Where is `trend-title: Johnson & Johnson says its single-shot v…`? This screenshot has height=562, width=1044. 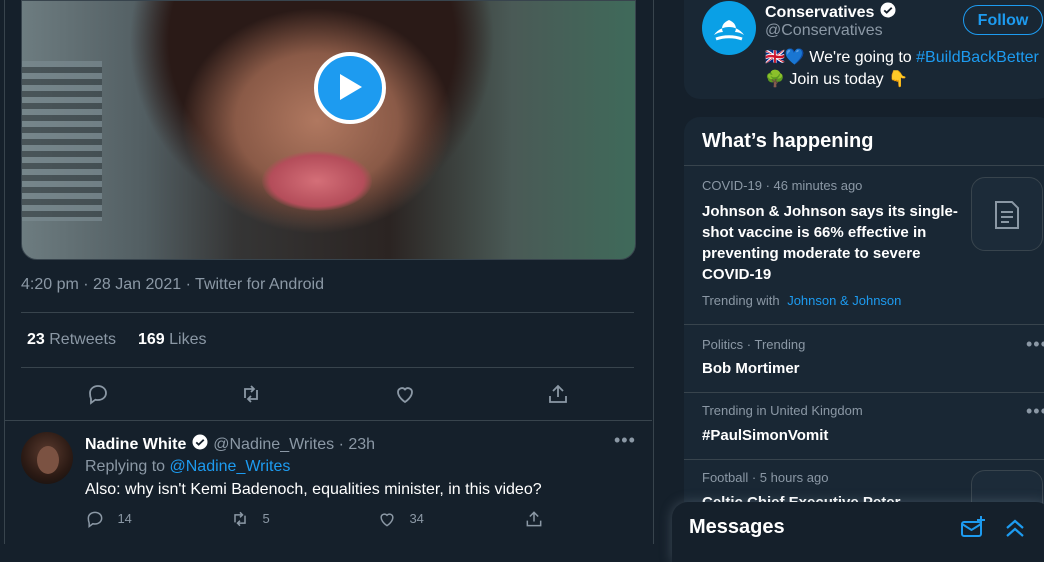 trend-title: Johnson & Johnson says its single-shot v… is located at coordinates (830, 243).